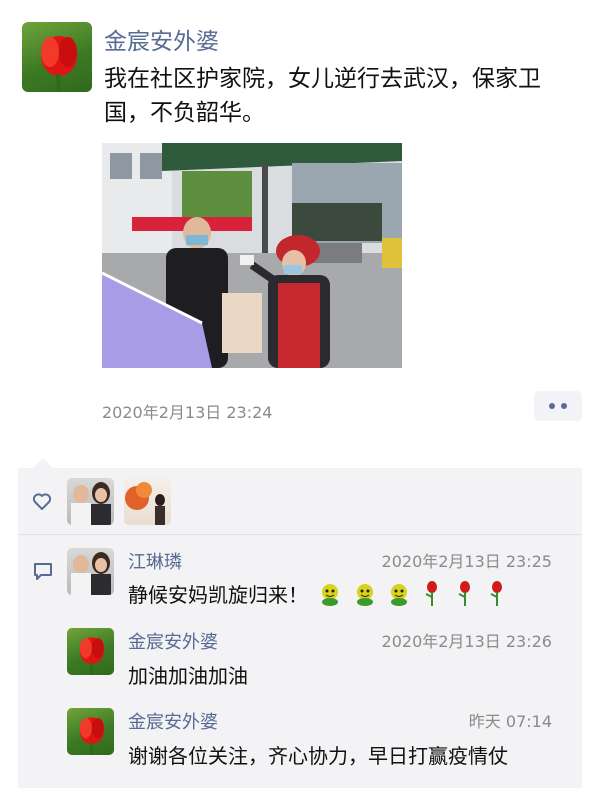 This screenshot has height=792, width=600. I want to click on author-avatar, so click(57, 57).